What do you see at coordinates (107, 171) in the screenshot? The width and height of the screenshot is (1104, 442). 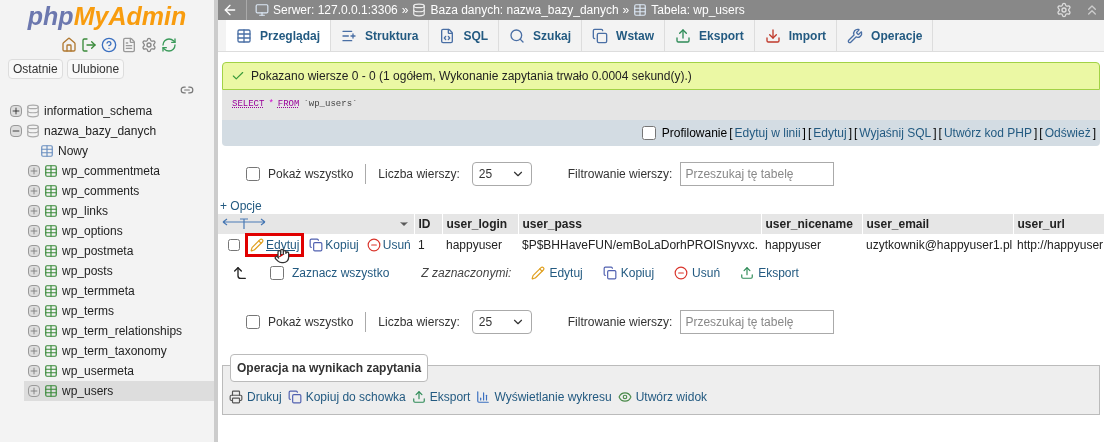 I see `tree-item: wp_commentmeta` at bounding box center [107, 171].